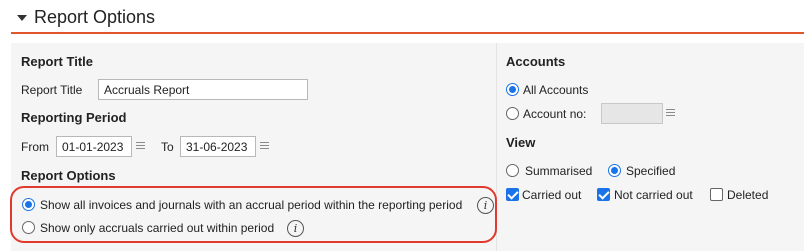 The image size is (804, 251). I want to click on report-title-label: Report Title, so click(52, 90).